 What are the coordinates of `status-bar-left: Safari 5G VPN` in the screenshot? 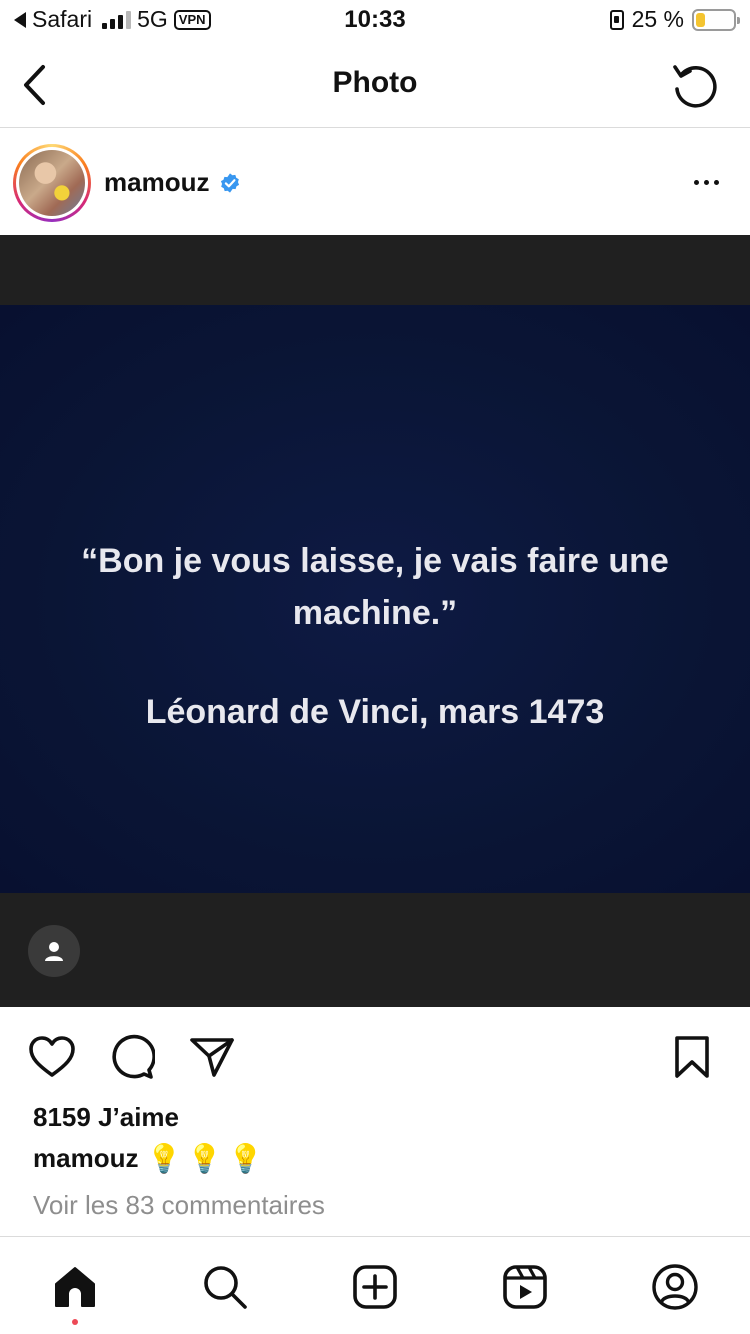 It's located at (112, 19).